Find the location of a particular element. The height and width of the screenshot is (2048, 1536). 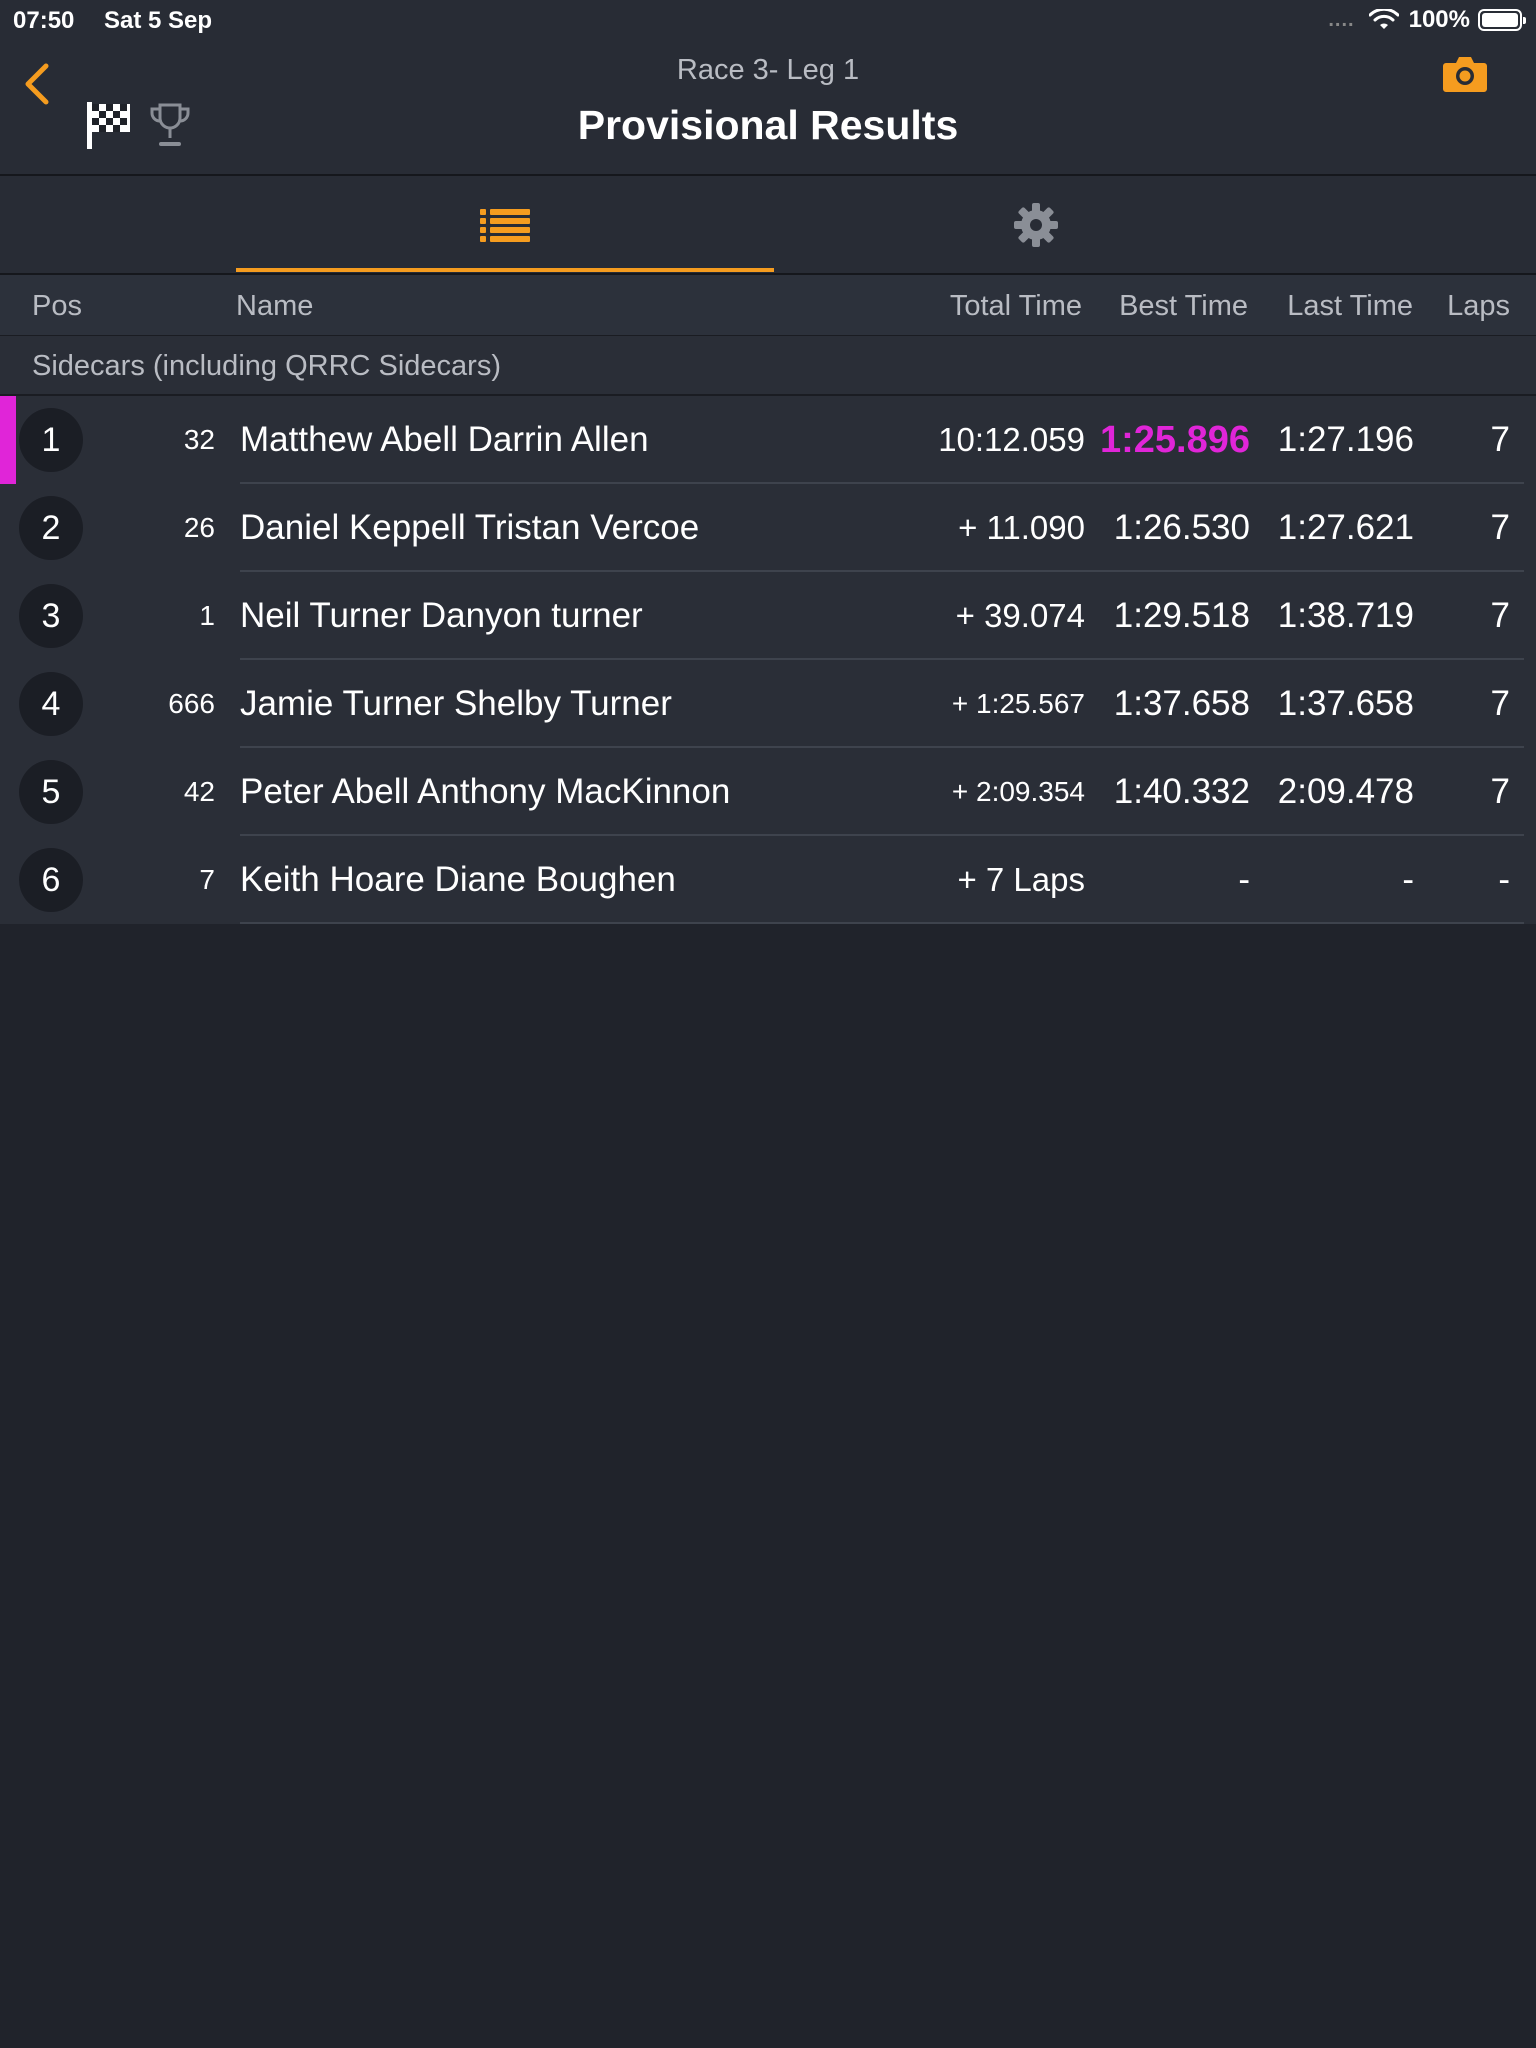

list-icon is located at coordinates (505, 225).